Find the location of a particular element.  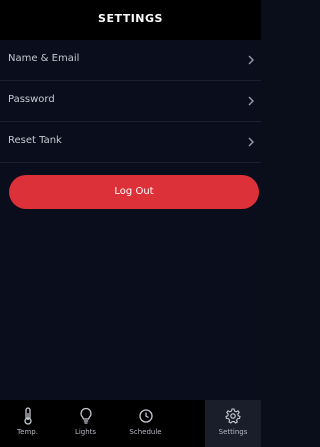

settings-item-password: Password is located at coordinates (130, 101).